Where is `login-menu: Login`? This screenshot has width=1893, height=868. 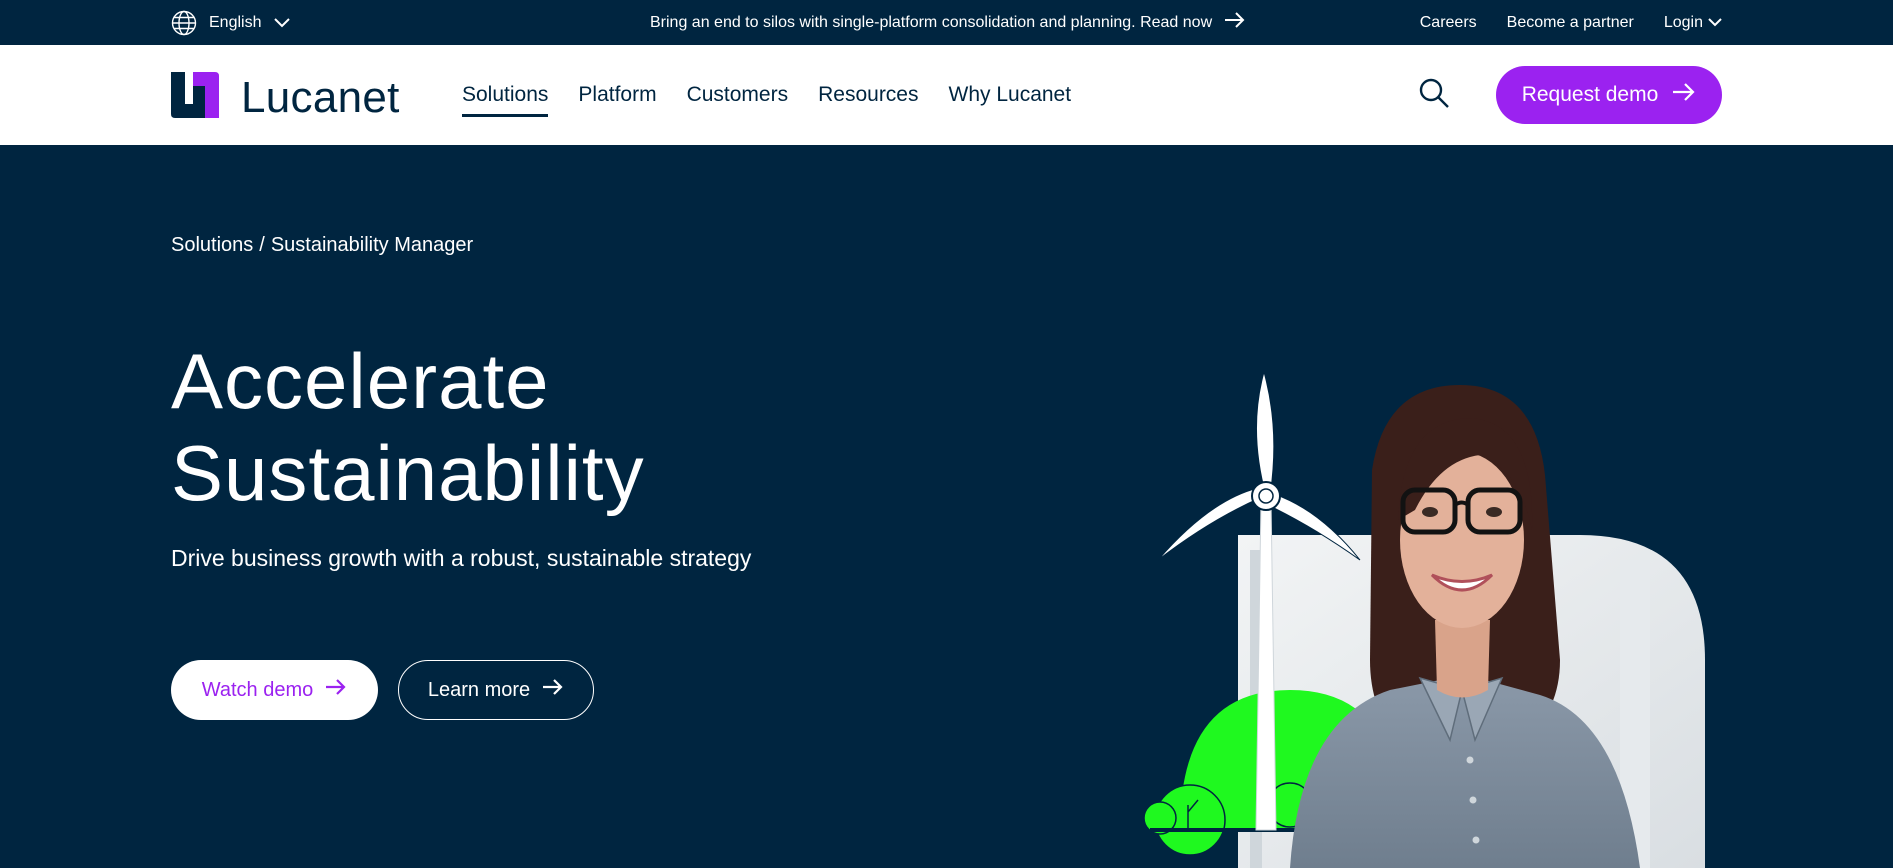 login-menu: Login is located at coordinates (1693, 23).